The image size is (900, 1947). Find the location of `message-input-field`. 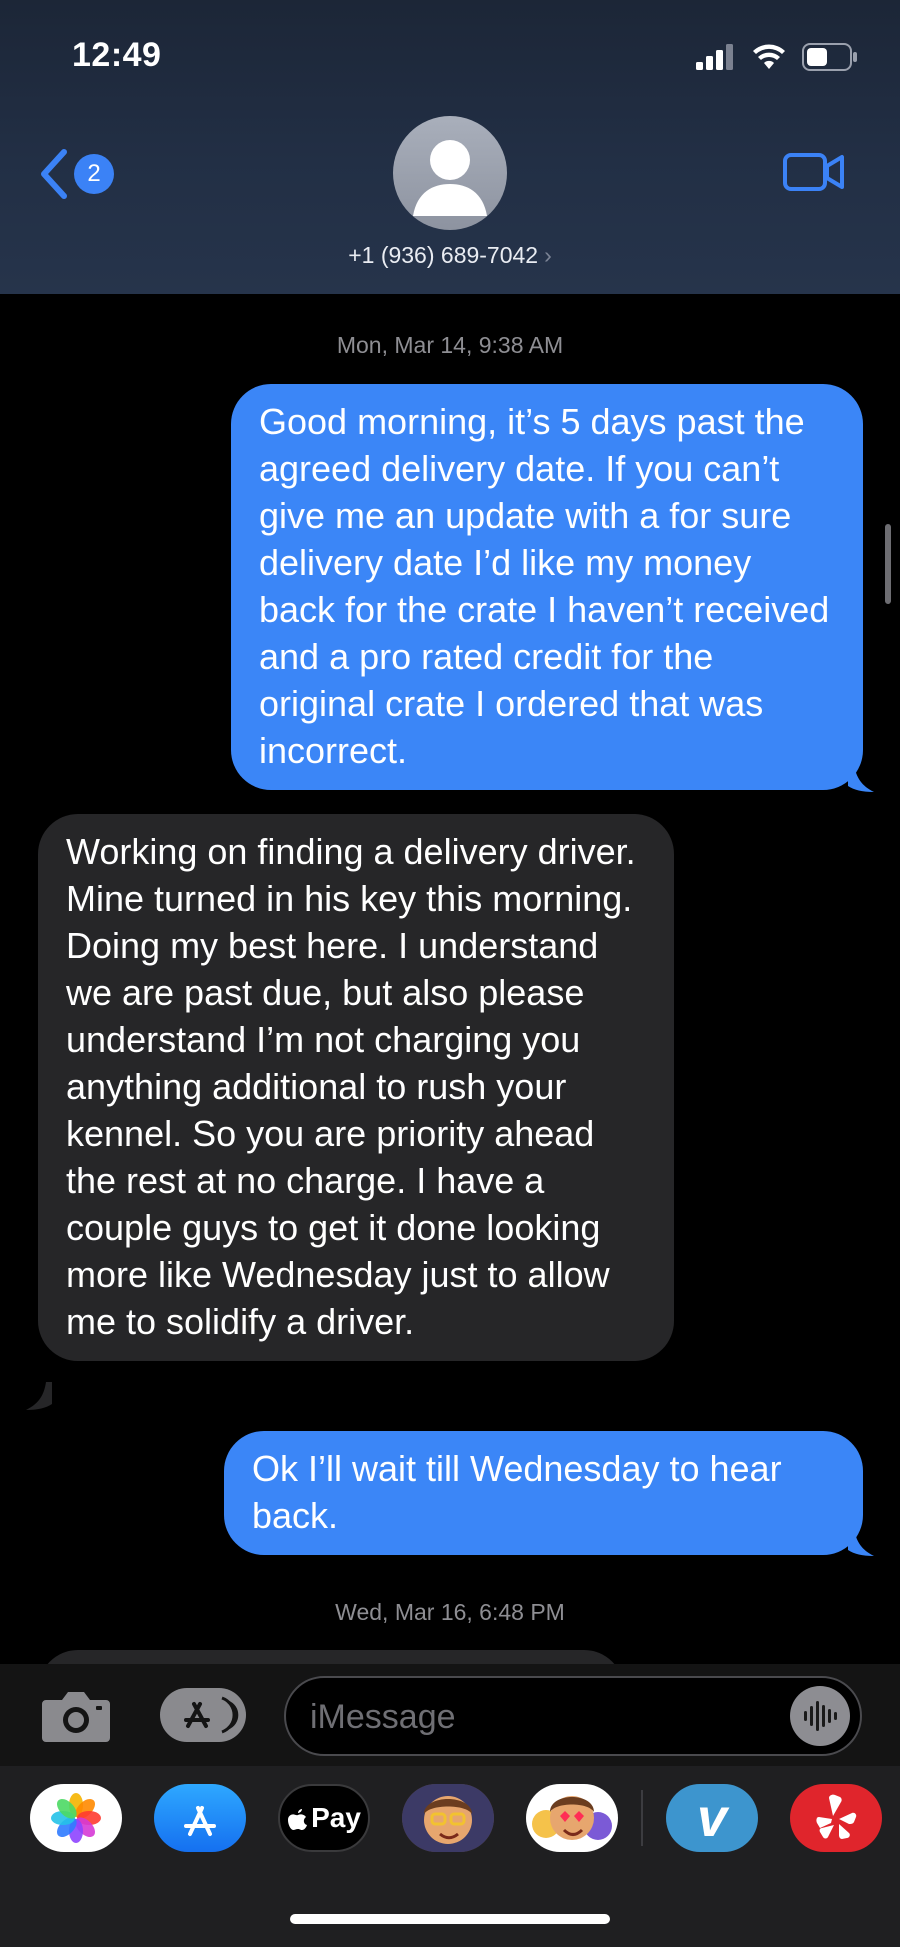

message-input-field is located at coordinates (573, 1716).